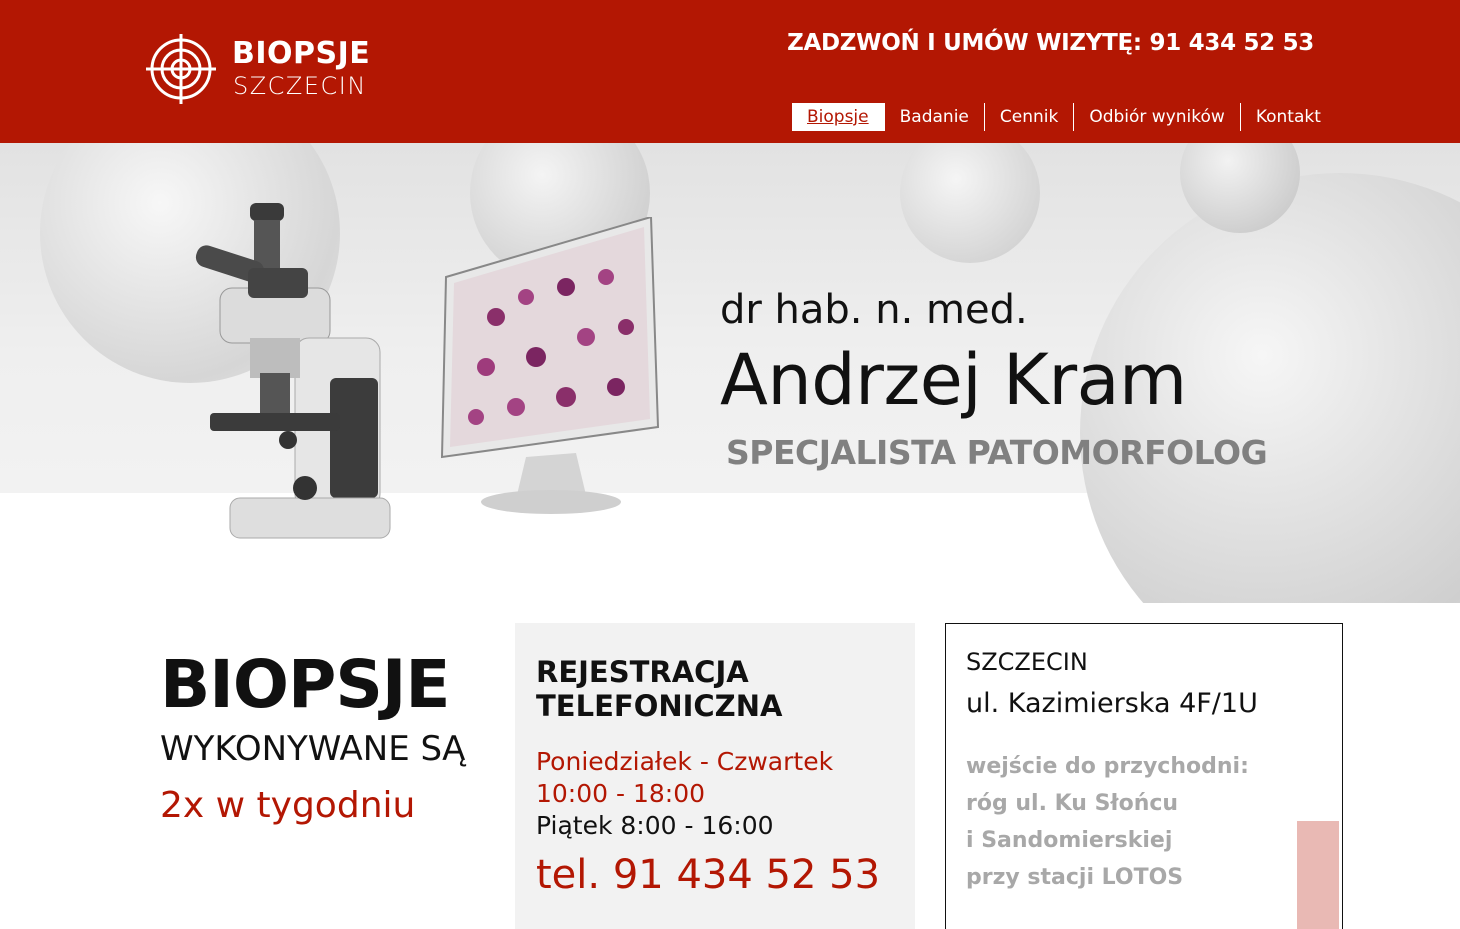  I want to click on doctor-specialty: SPECJALISTA PATOMORFOLOG, so click(997, 452).